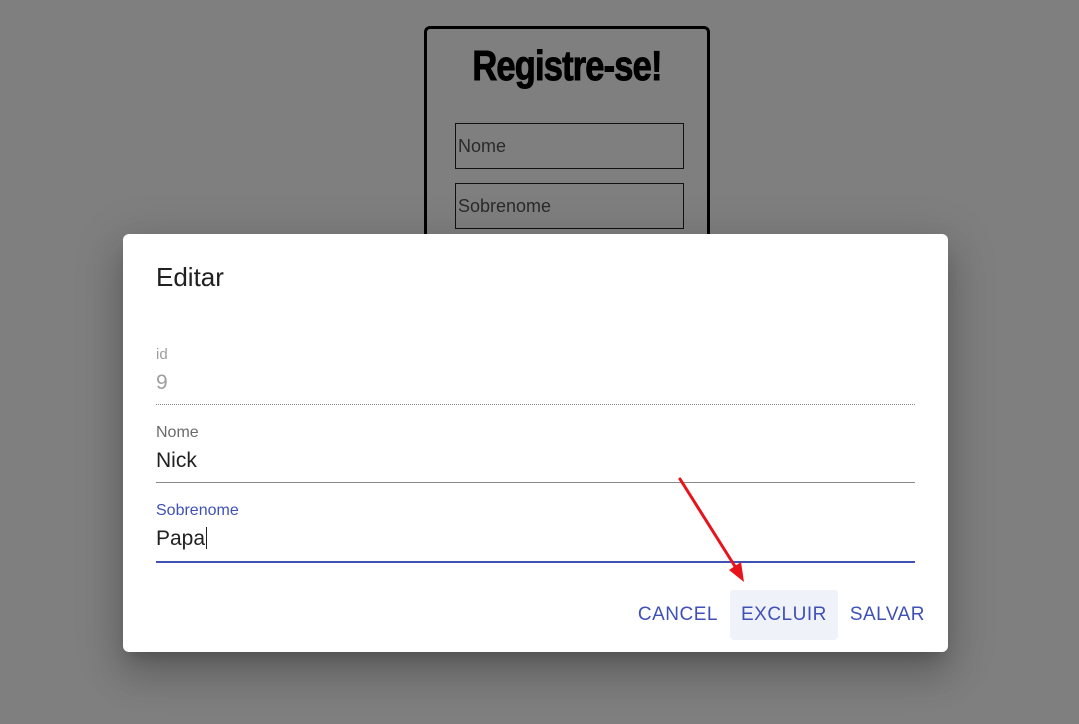 Image resolution: width=1079 pixels, height=724 pixels. Describe the element at coordinates (162, 382) in the screenshot. I see `id-value: 9` at that location.